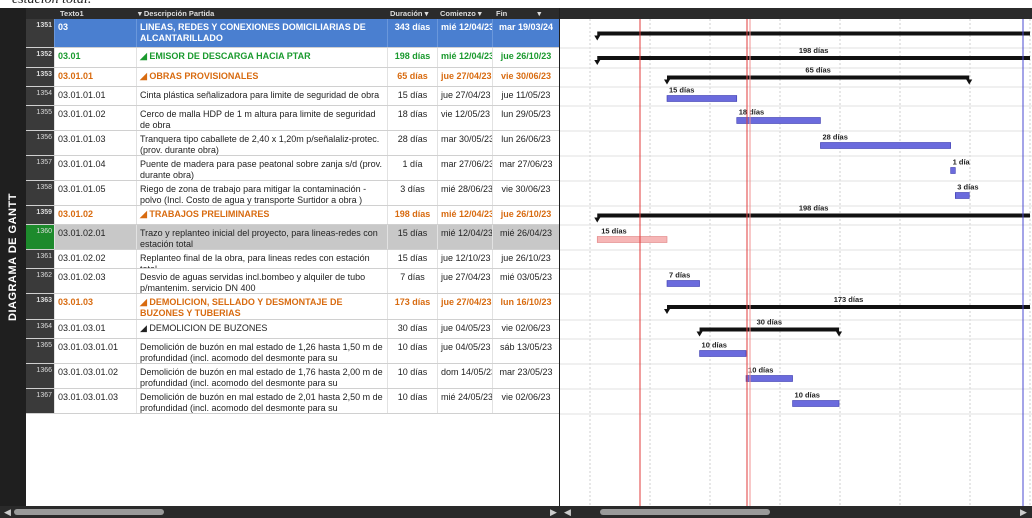  I want to click on task-id: 1361, so click(40, 259).